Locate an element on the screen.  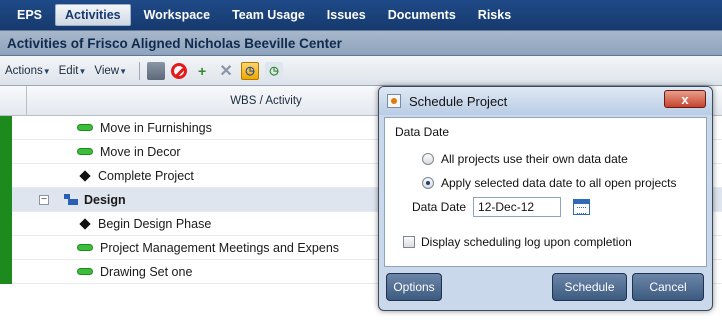
actions-menu-label: Actions is located at coordinates (24, 70).